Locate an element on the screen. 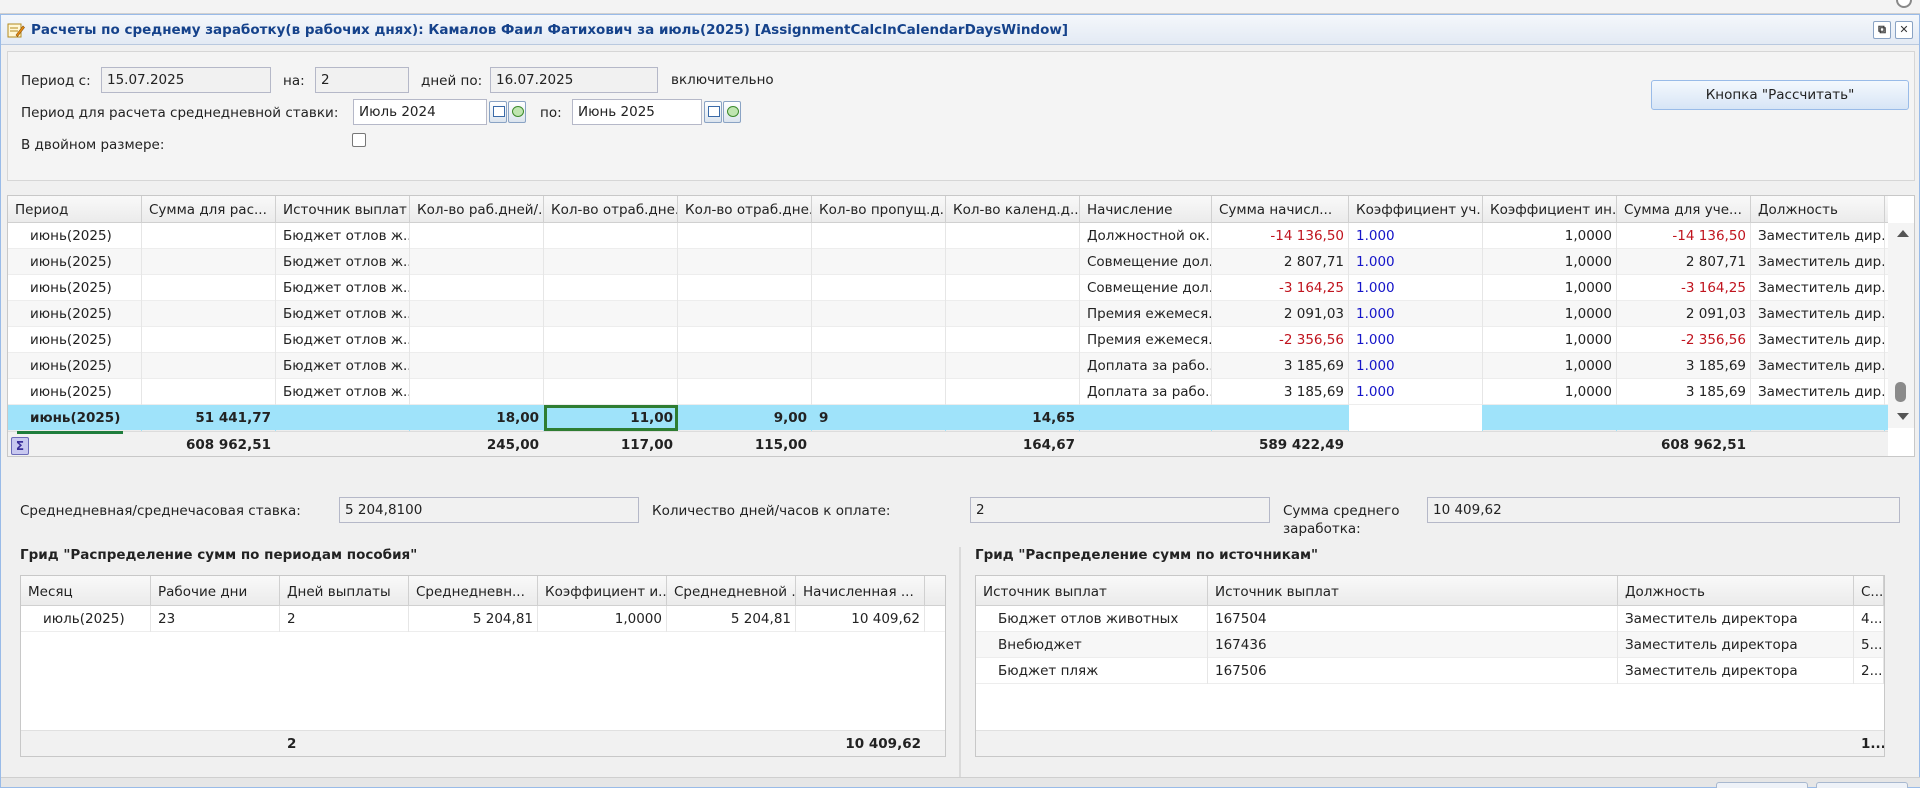  pay-days-cell: 2 is located at coordinates (344, 619).